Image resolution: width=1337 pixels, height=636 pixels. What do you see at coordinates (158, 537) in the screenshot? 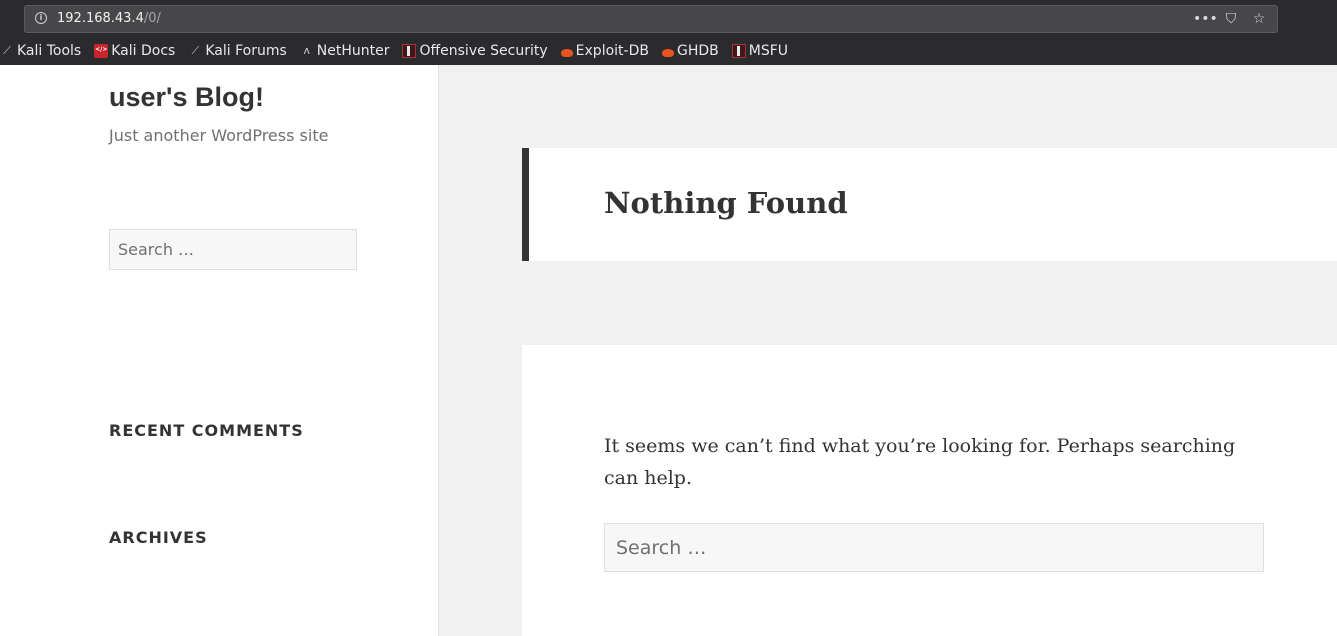
I see `widget-title-archives: ARCHIVES` at bounding box center [158, 537].